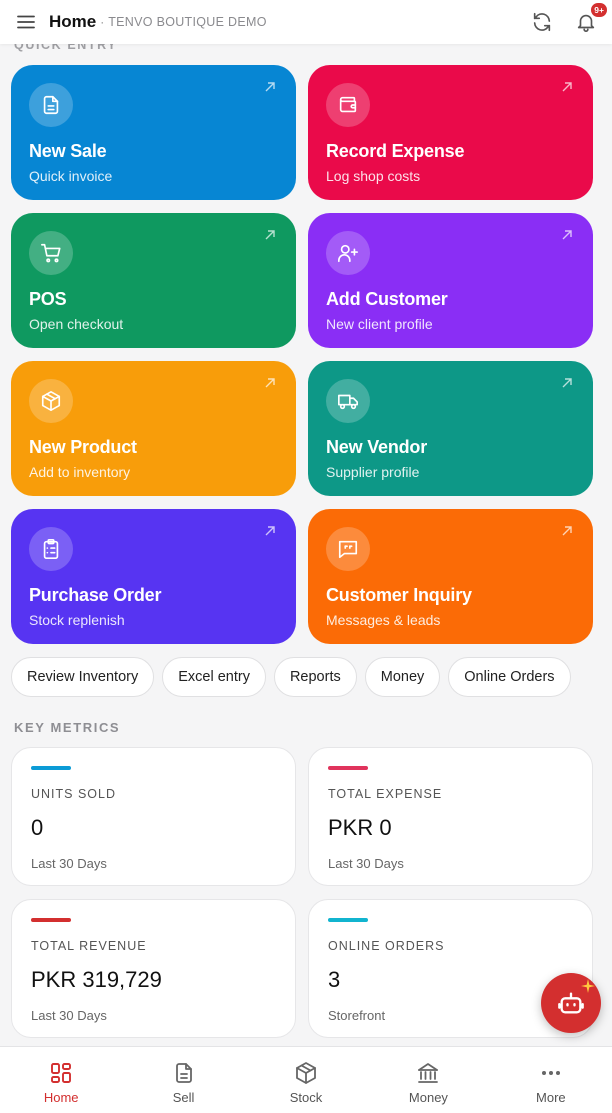 The height and width of the screenshot is (1113, 612). What do you see at coordinates (315, 677) in the screenshot?
I see `chip-reports: Reports` at bounding box center [315, 677].